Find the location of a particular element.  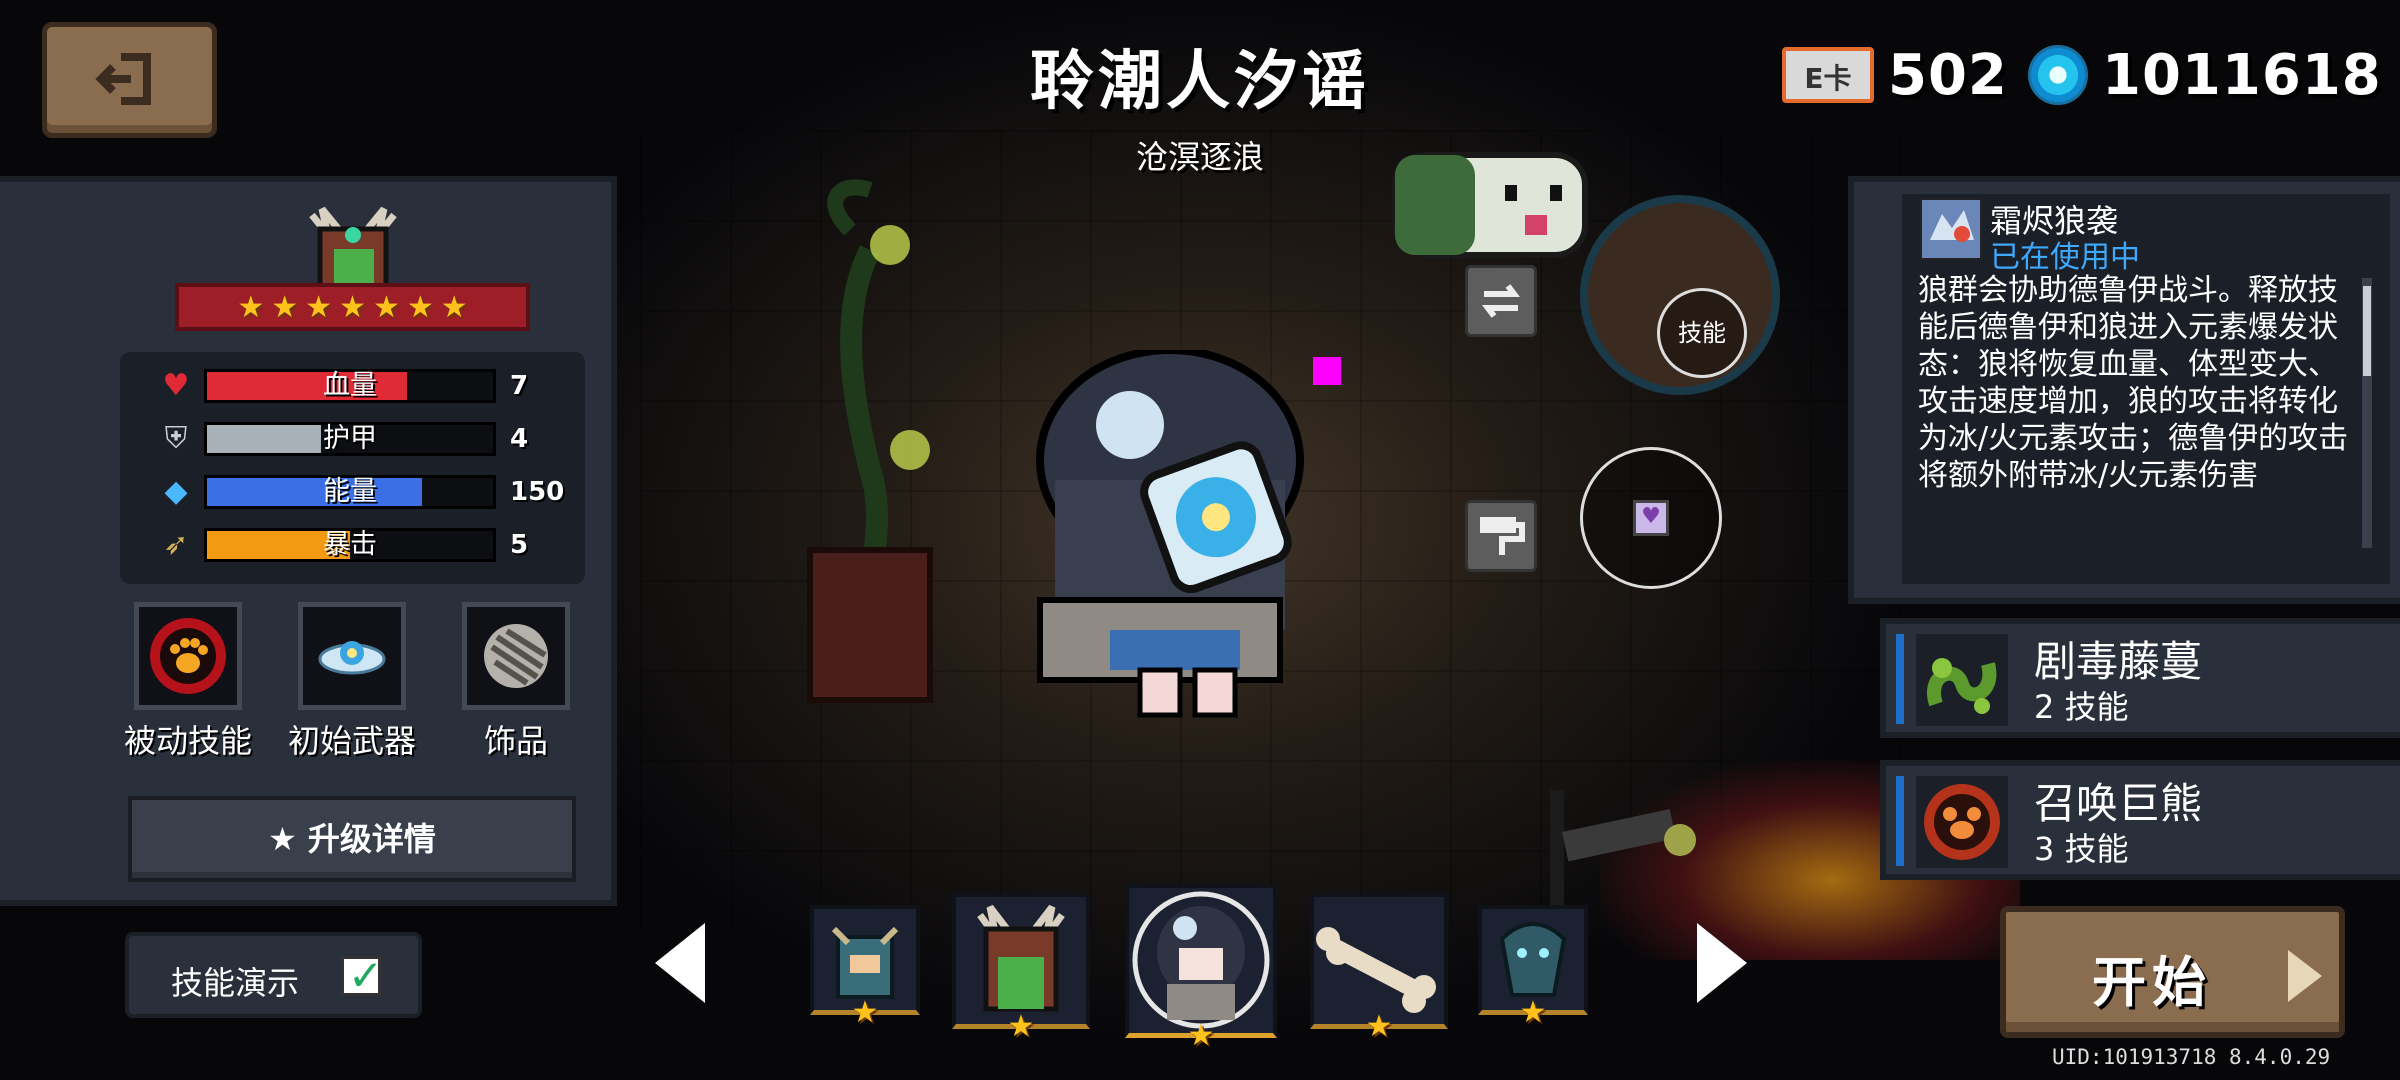

prev-character-arrow is located at coordinates (680, 963).